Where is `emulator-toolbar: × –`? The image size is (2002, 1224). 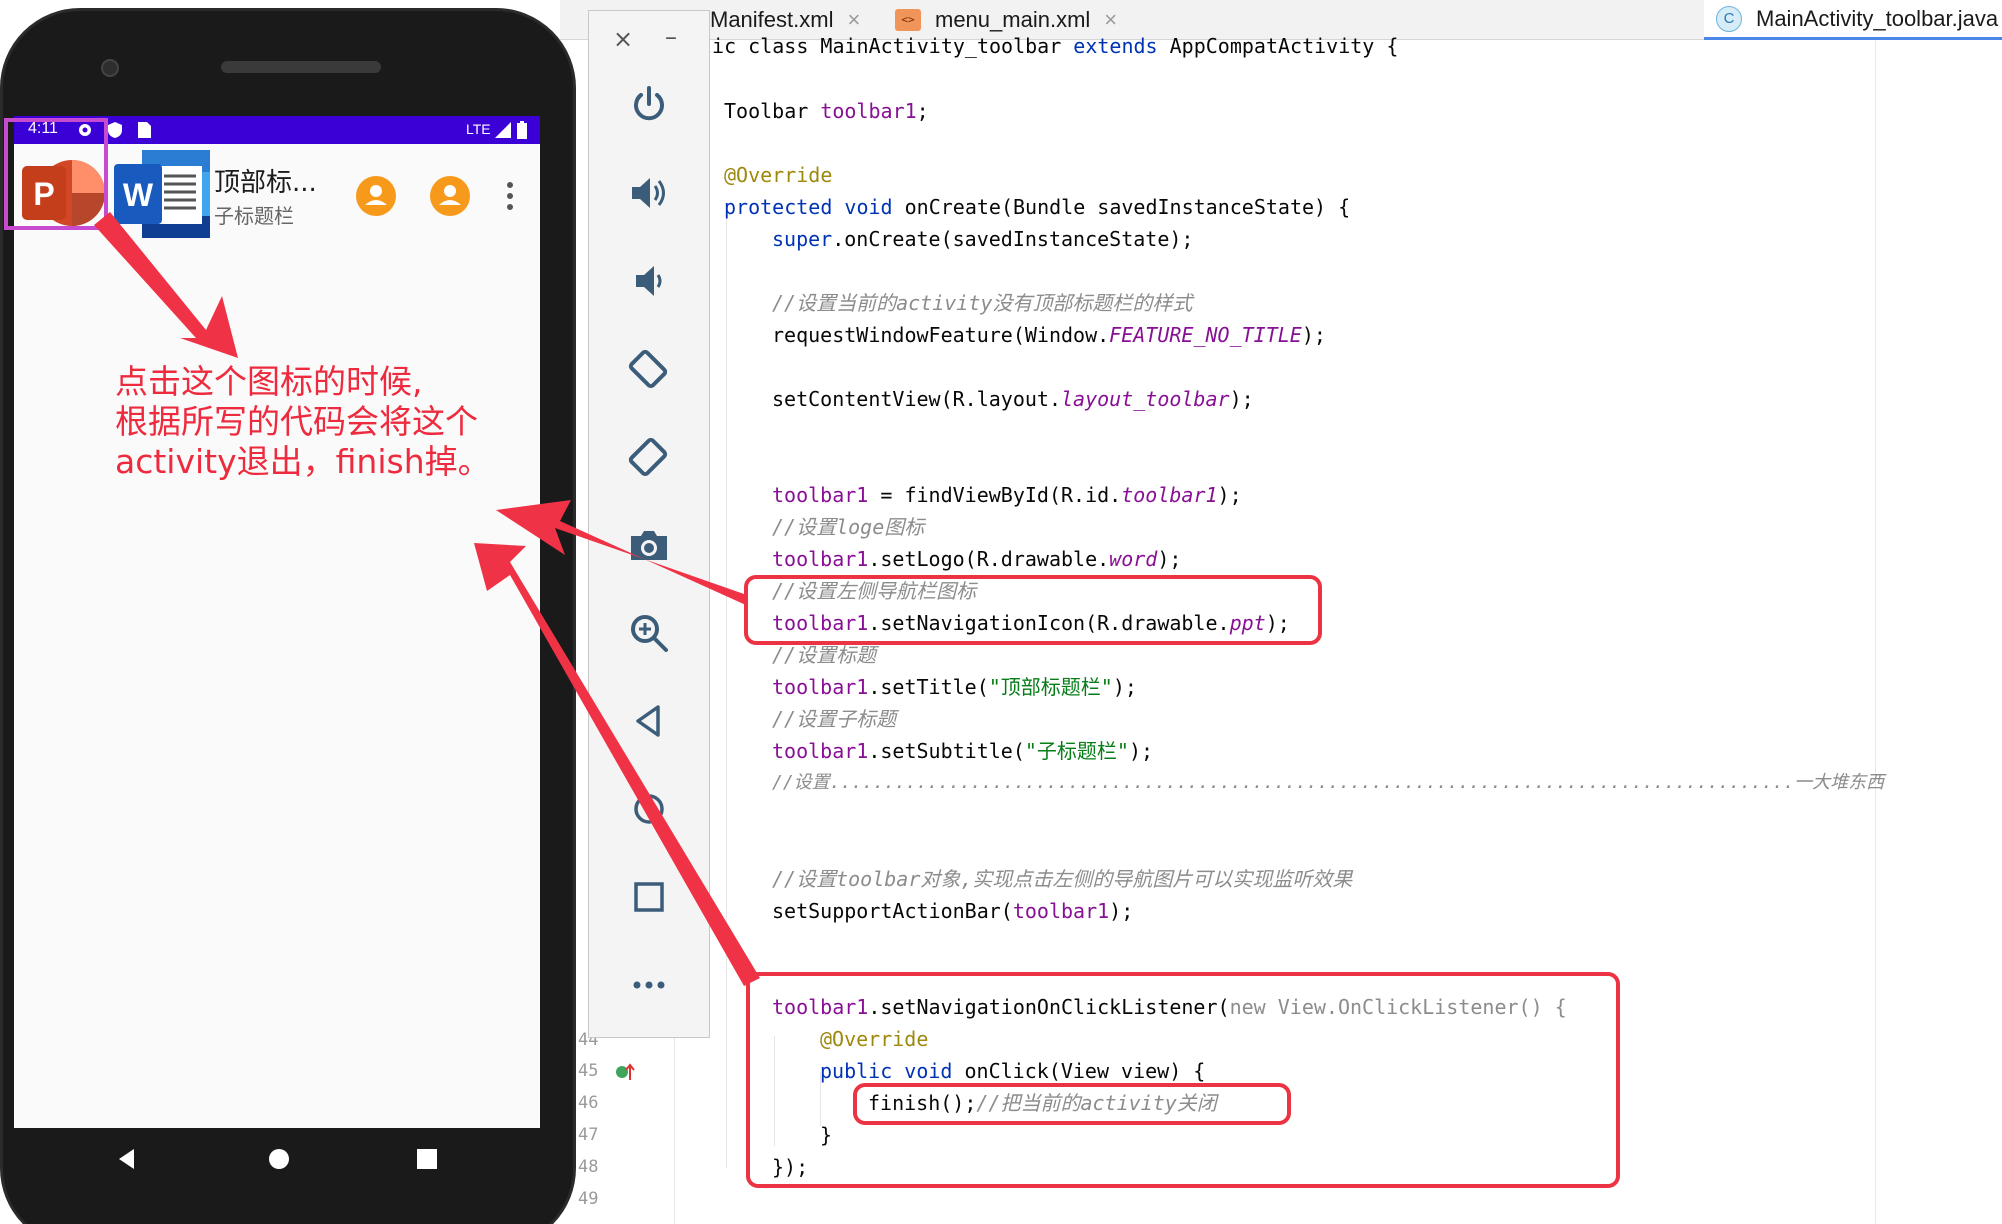
emulator-toolbar: × – is located at coordinates (649, 524).